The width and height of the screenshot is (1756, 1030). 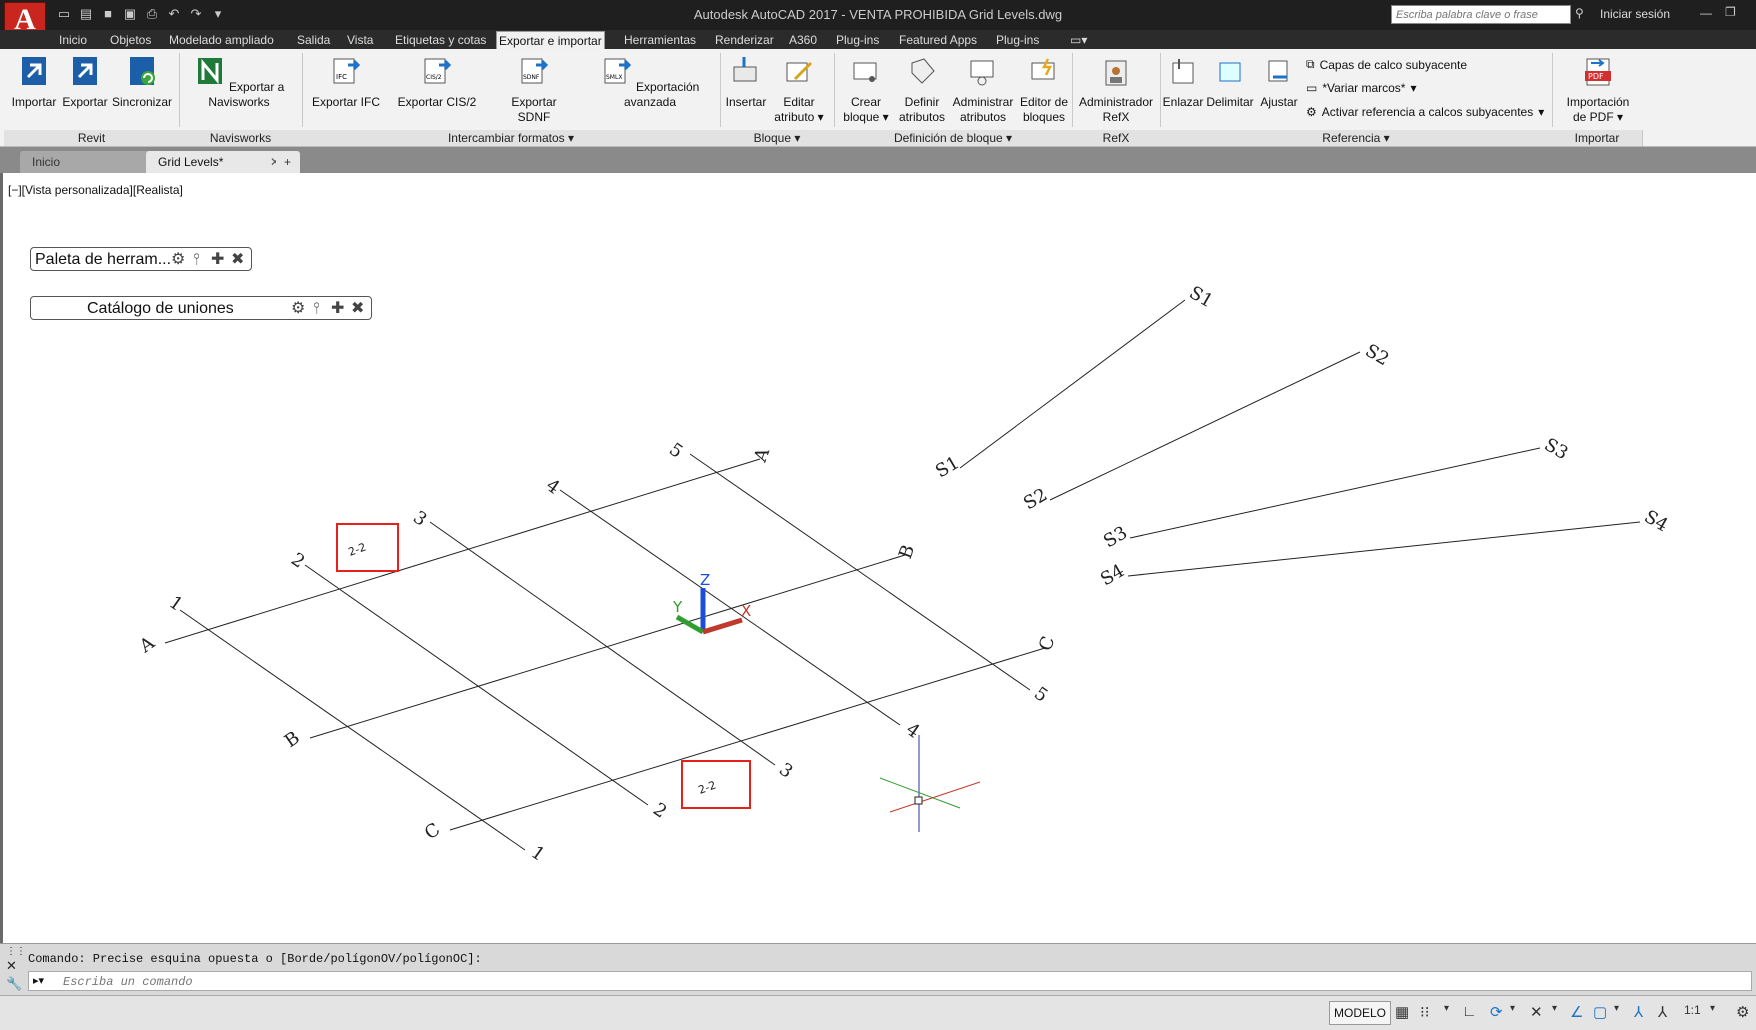 What do you see at coordinates (1576, 1012) in the screenshot?
I see `object-snap-tracking-icon: ∠` at bounding box center [1576, 1012].